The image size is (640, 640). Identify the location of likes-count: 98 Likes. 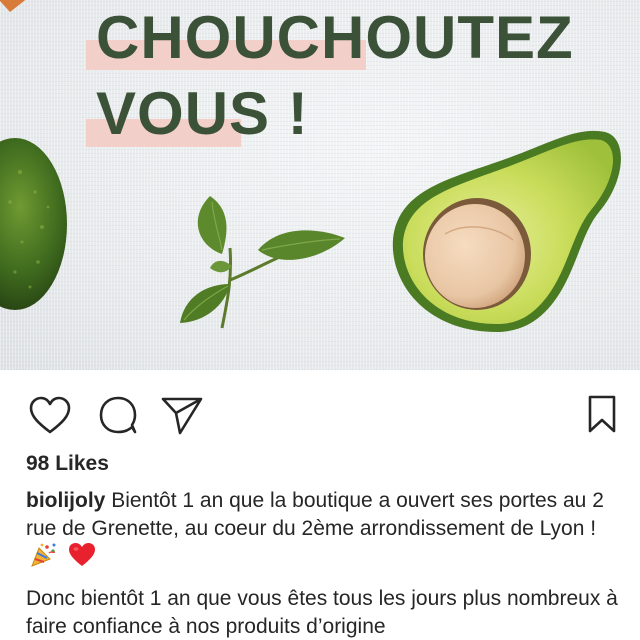
(67, 464).